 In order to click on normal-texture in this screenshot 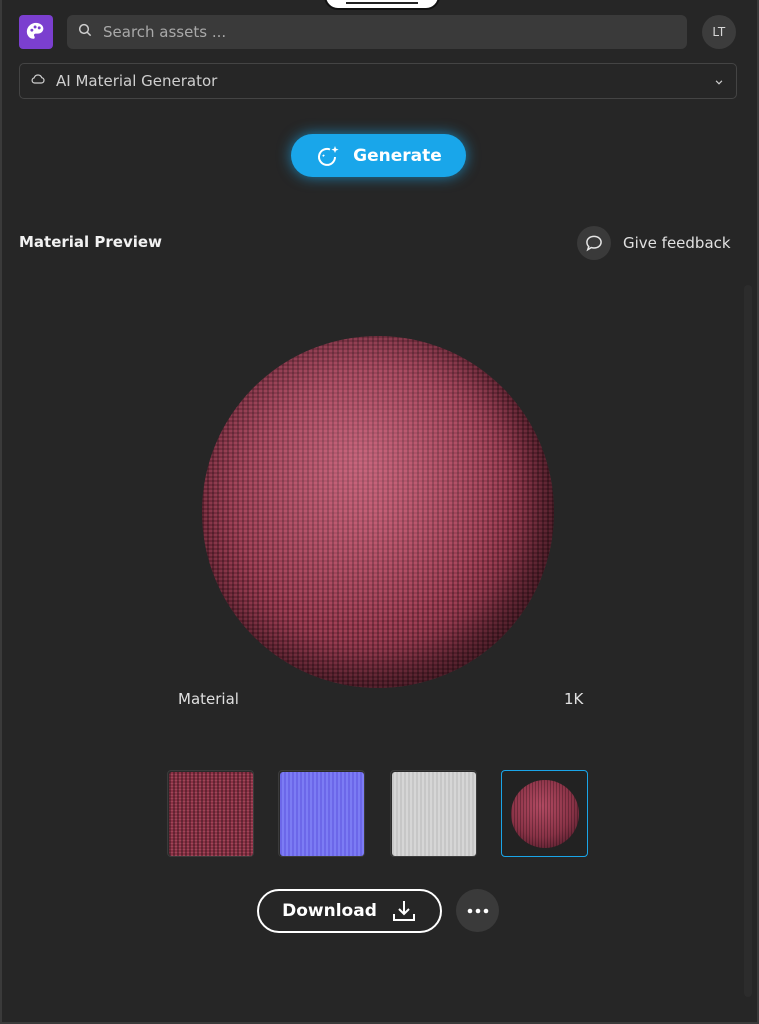, I will do `click(321, 813)`.